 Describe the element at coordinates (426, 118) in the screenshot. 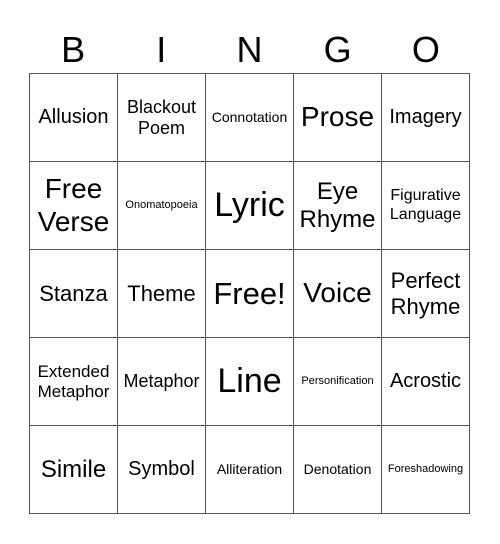

I see `bingo-cell: Imagery` at that location.